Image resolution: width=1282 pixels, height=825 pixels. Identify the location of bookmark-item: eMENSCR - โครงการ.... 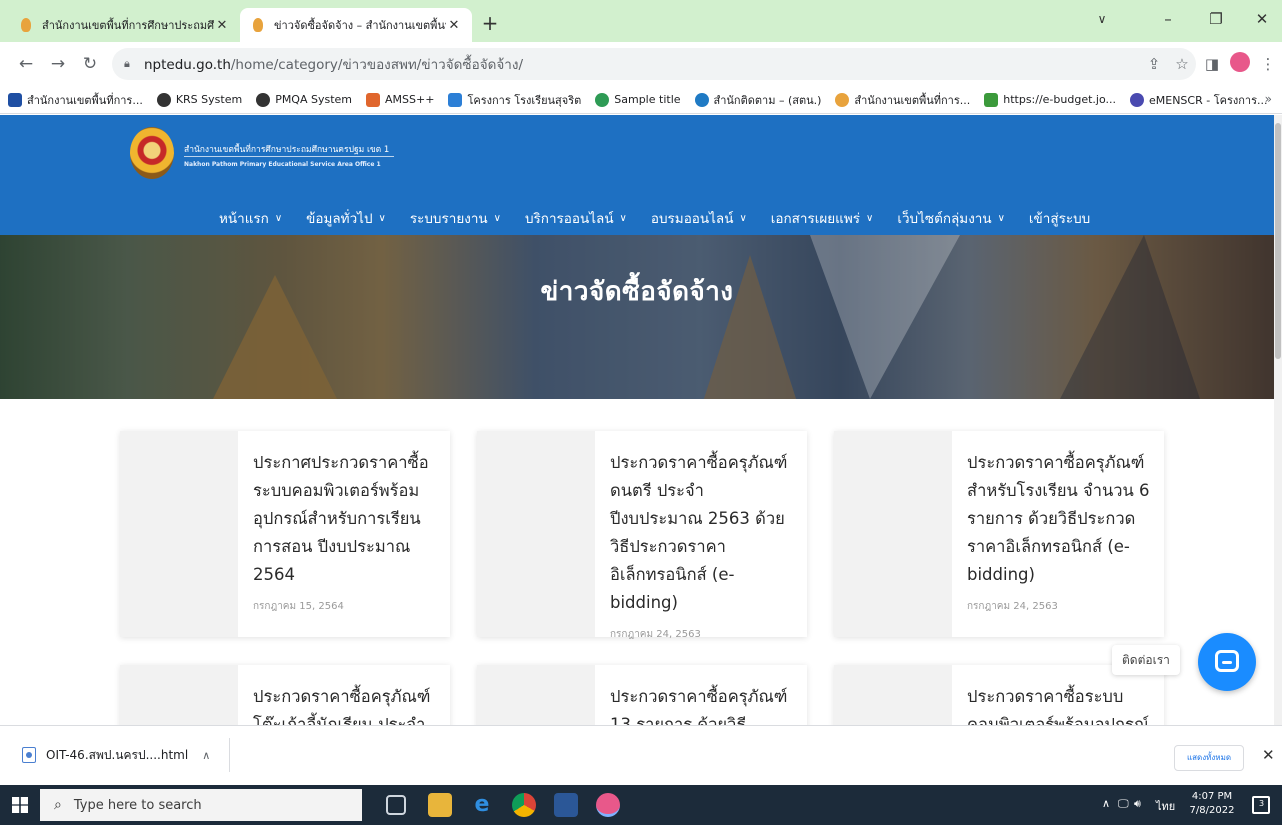
(1198, 100).